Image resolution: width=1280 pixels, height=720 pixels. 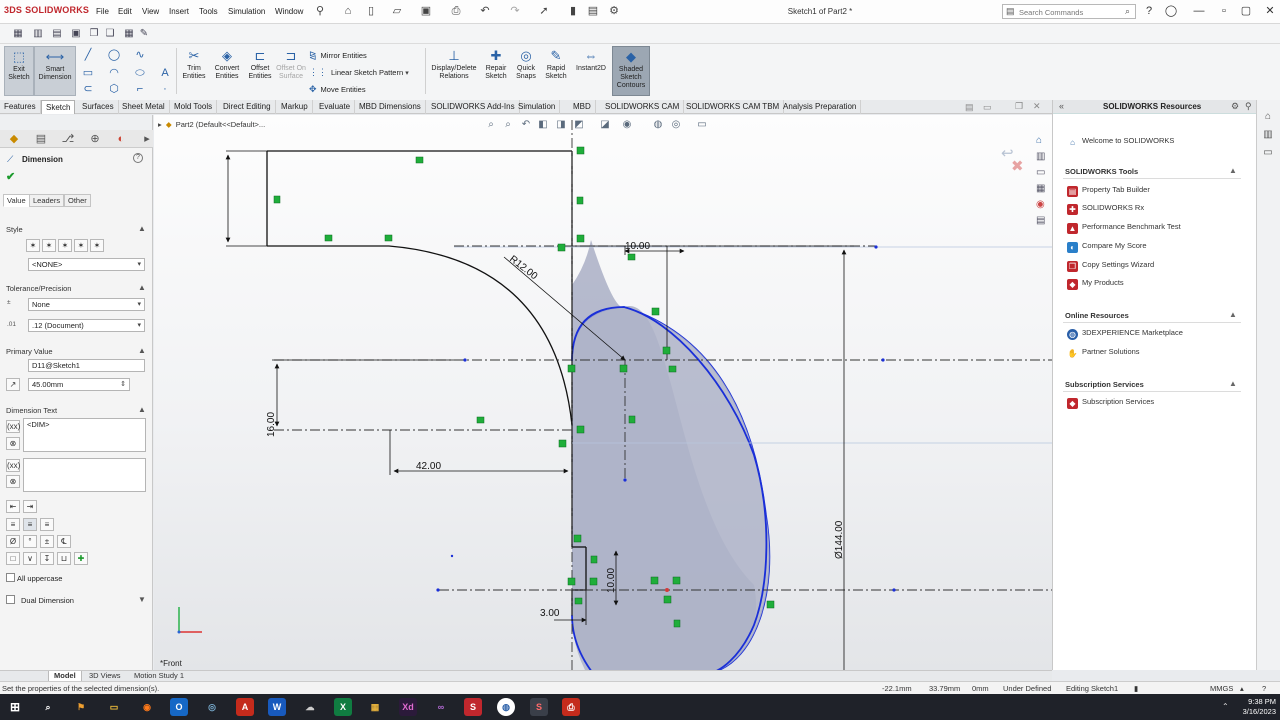 What do you see at coordinates (1107, 247) in the screenshot?
I see `compare-score-link: ◐ Compare My Score` at bounding box center [1107, 247].